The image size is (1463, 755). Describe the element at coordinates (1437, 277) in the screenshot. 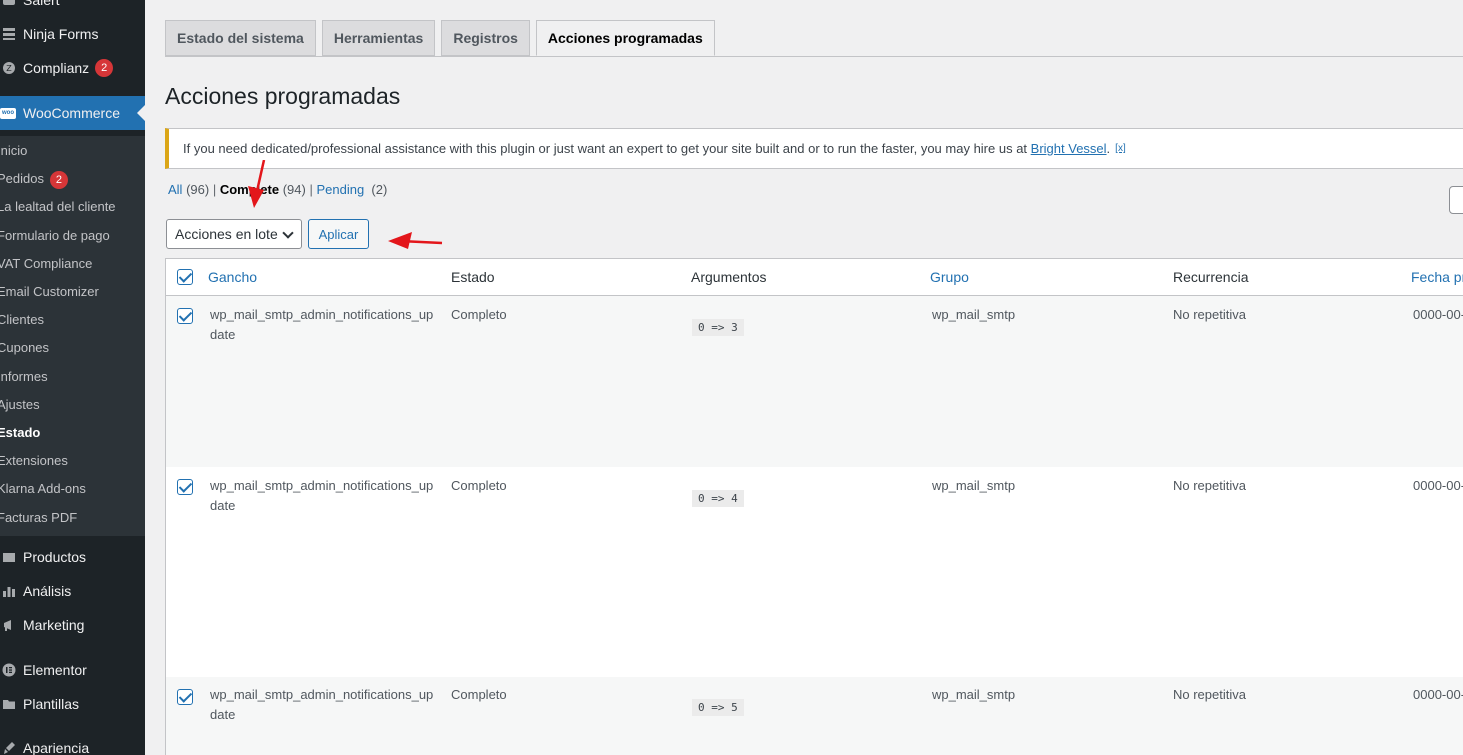

I see `column-fecha: Fecha pr` at that location.